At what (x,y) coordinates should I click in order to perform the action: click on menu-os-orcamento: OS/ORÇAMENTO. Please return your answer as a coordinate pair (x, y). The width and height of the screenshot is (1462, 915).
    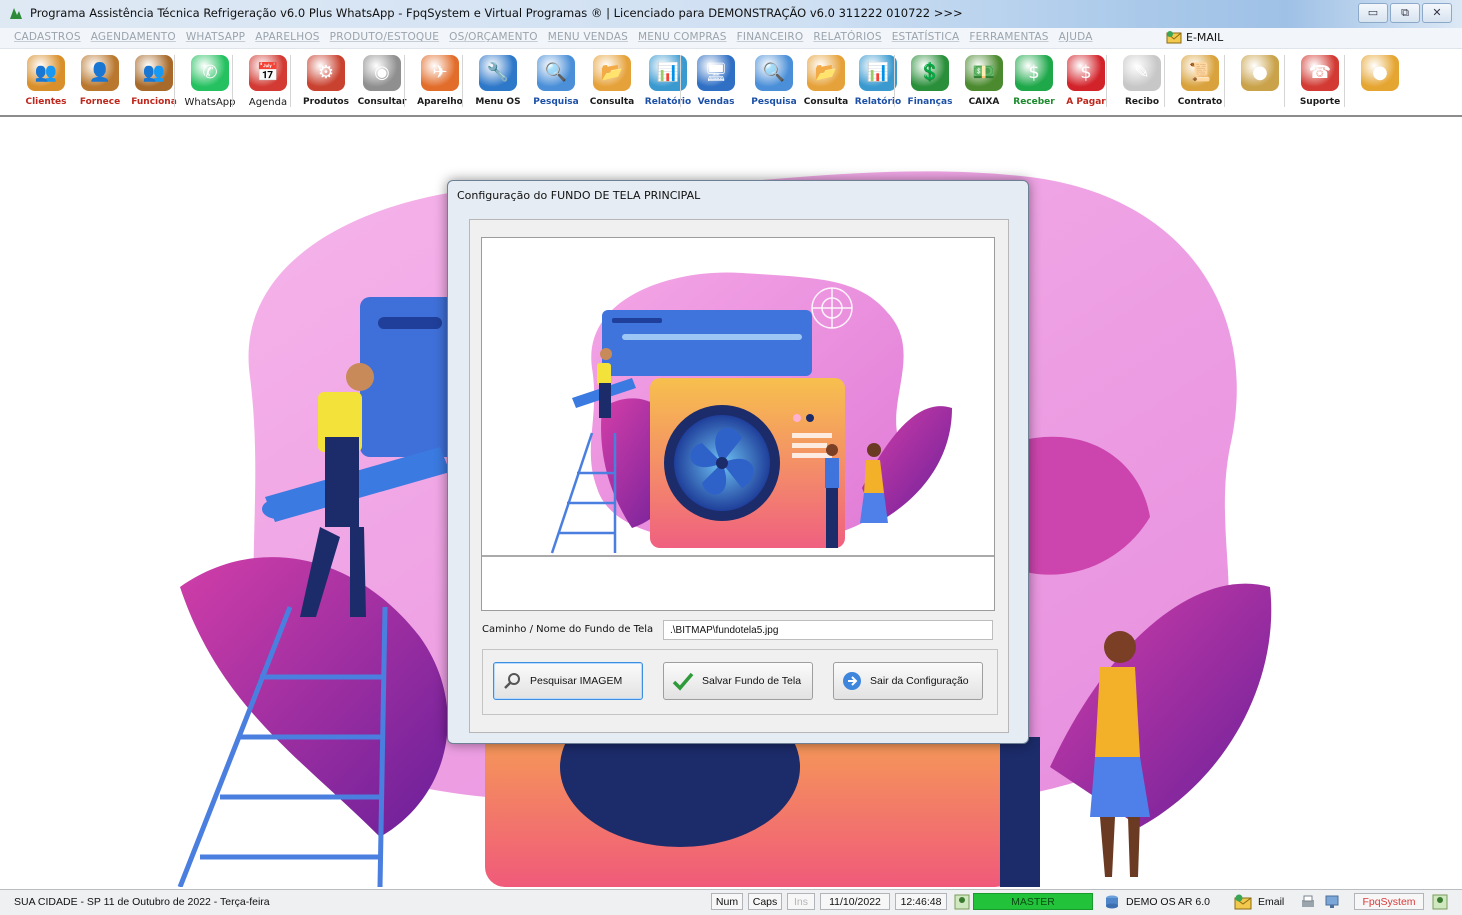
    Looking at the image, I should click on (493, 37).